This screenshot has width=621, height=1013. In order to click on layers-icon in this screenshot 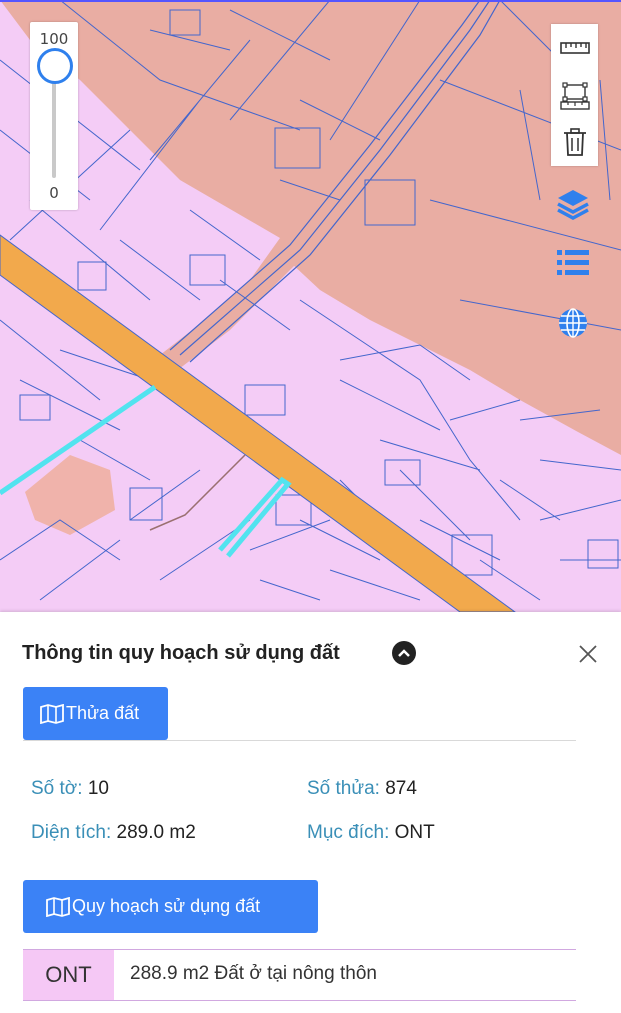, I will do `click(573, 205)`.